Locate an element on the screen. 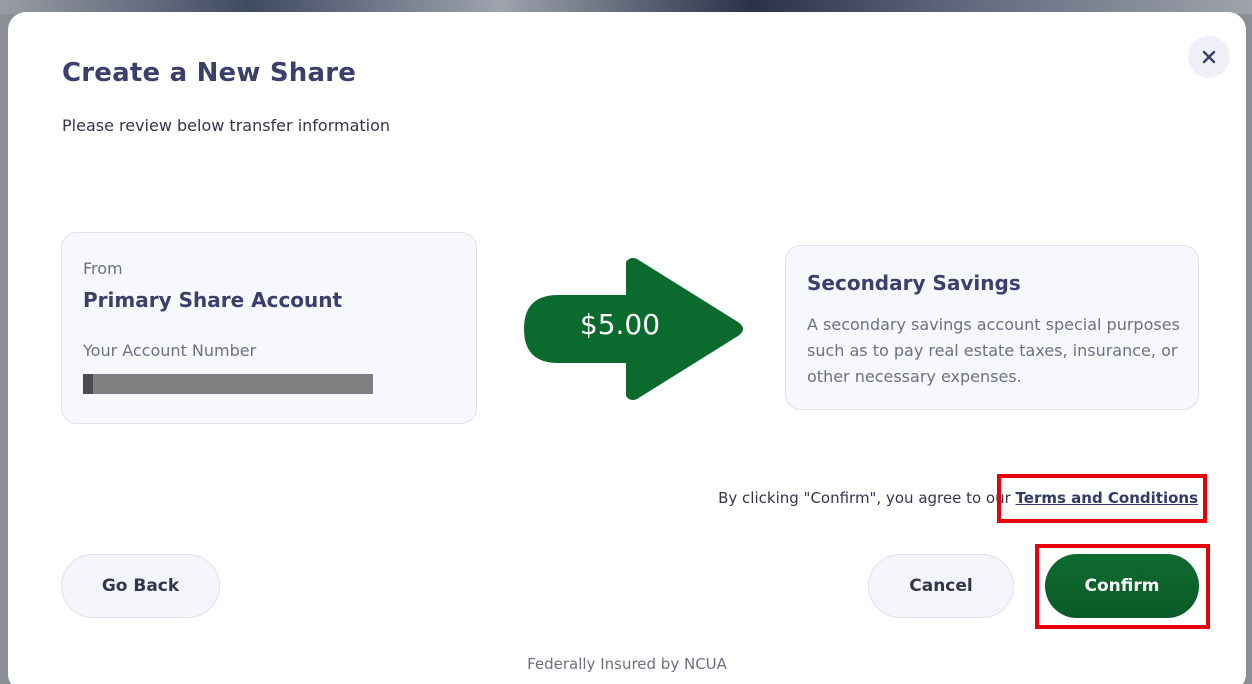  transfer-amount: $5.00 is located at coordinates (620, 324).